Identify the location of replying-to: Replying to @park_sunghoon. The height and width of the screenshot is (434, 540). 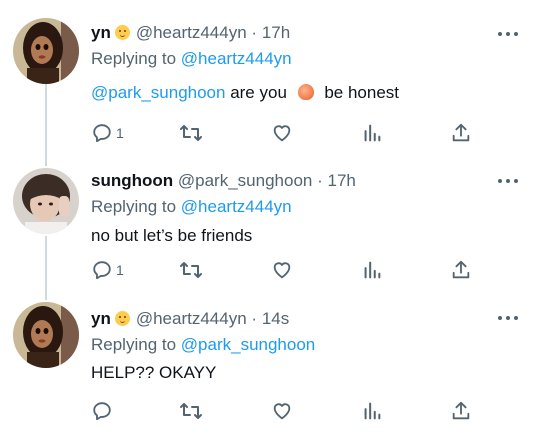
(295, 345).